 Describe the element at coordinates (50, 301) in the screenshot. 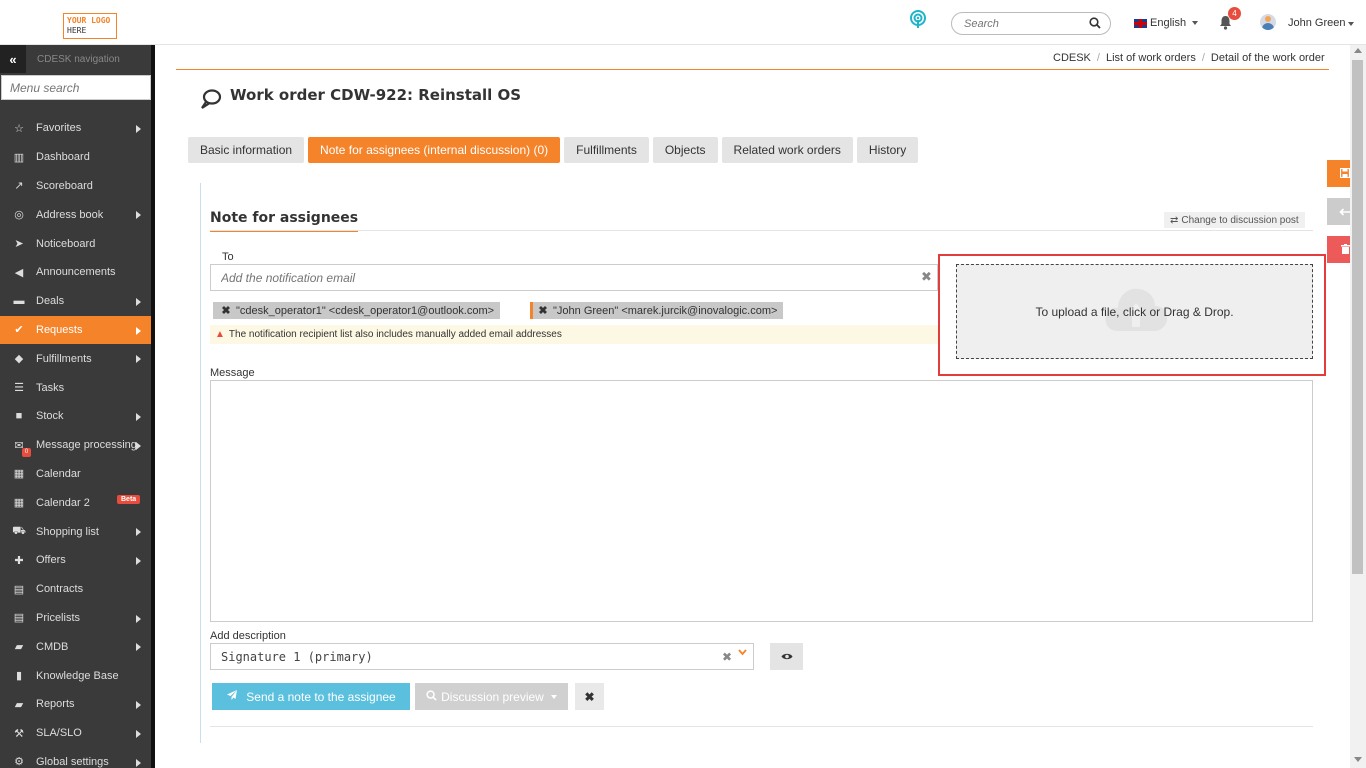

I see `sidebar-item-label: Deals` at that location.